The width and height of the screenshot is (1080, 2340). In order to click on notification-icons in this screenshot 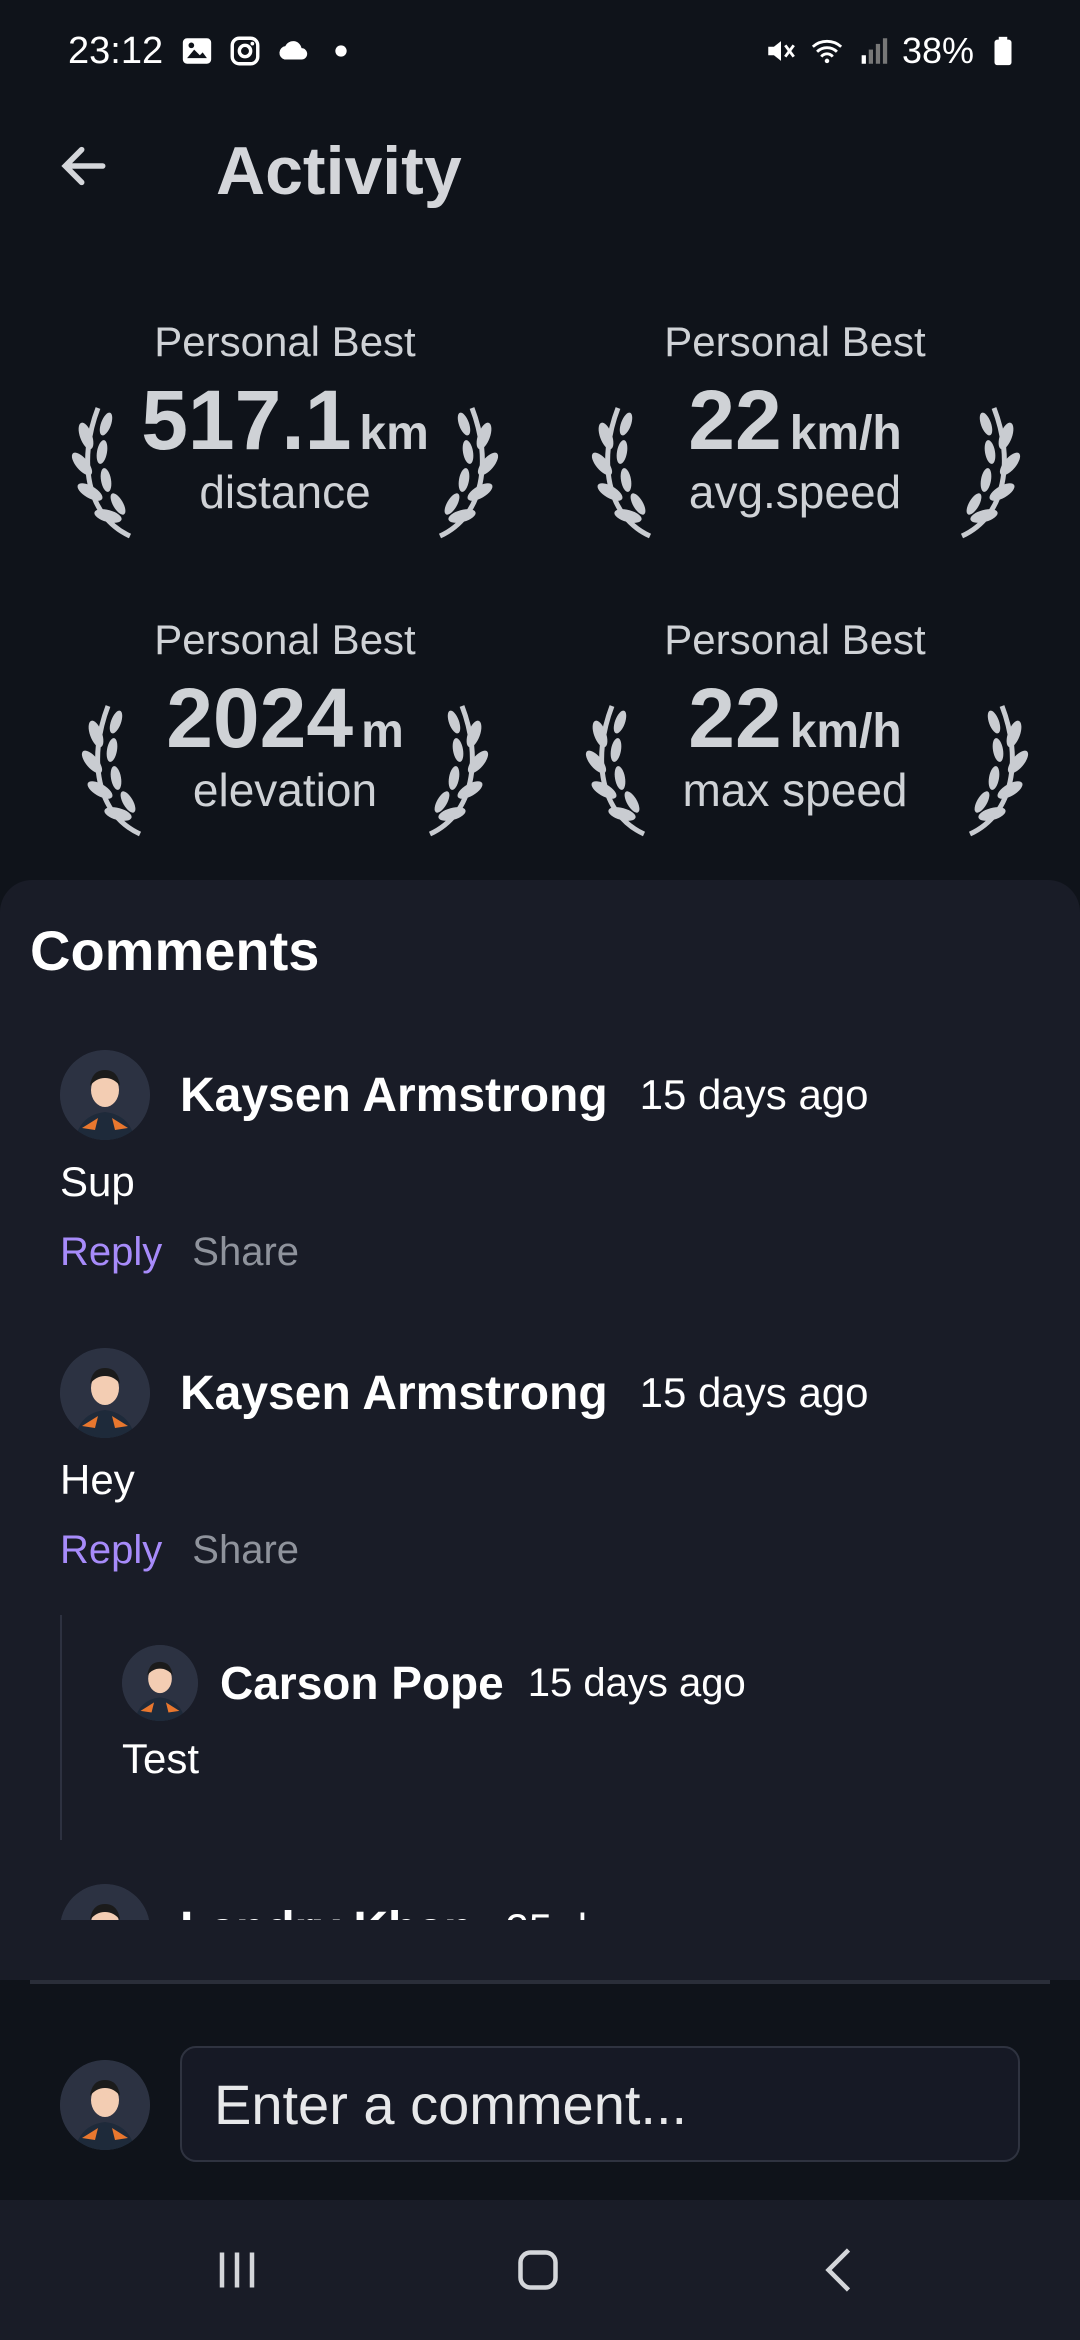, I will do `click(269, 51)`.